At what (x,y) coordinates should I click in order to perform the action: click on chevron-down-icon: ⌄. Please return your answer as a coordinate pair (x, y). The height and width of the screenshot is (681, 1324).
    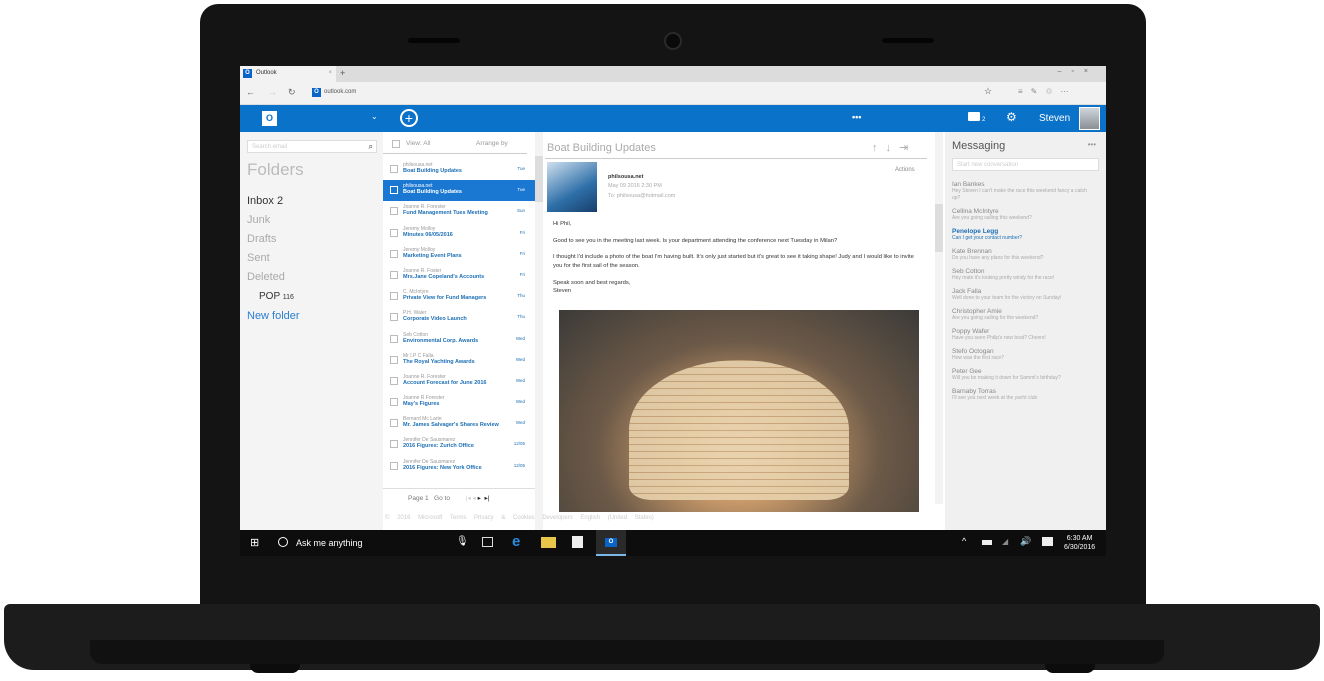
    Looking at the image, I should click on (374, 116).